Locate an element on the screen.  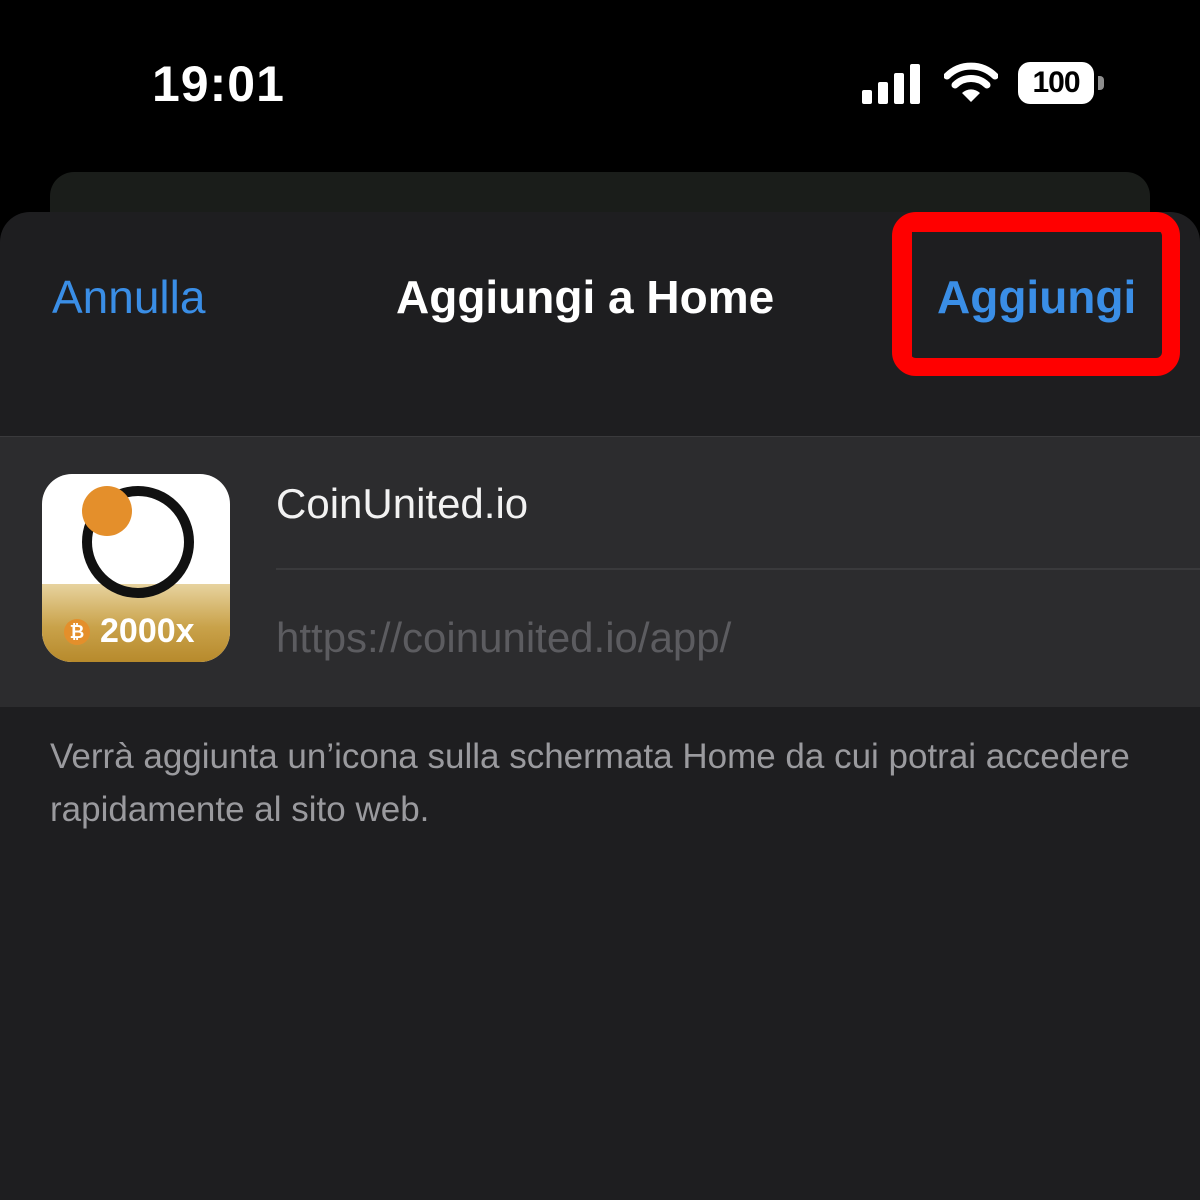
battery-icon: 100 is located at coordinates (1061, 84).